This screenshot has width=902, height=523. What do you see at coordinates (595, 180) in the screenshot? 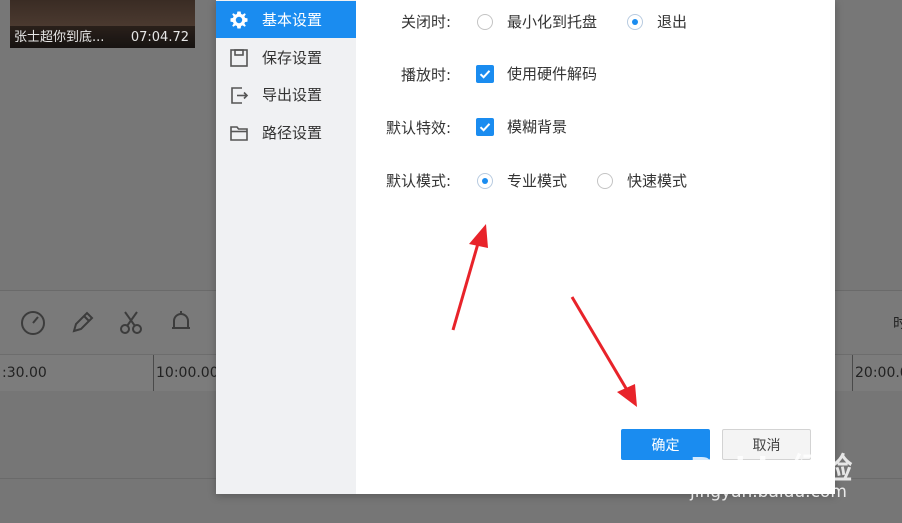
I see `mode-setting-row: 默认模式: 专业模式 快速模式` at bounding box center [595, 180].